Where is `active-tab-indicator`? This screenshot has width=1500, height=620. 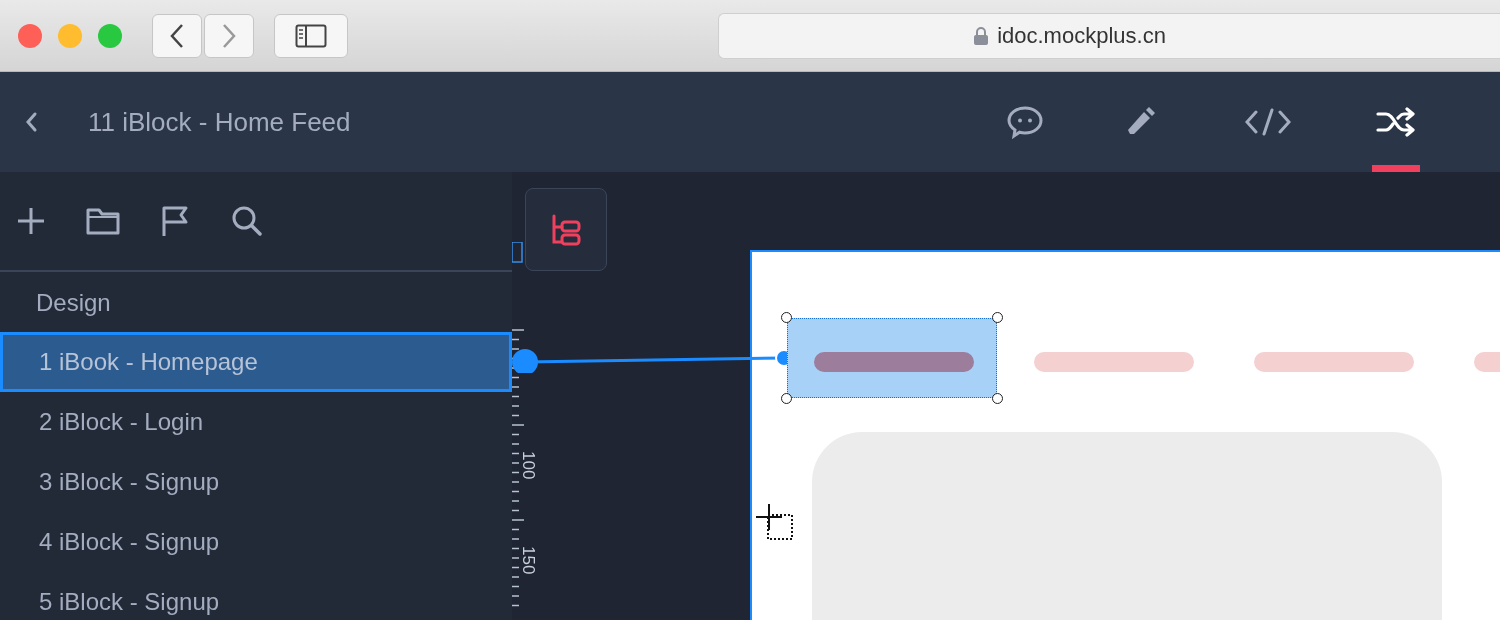
active-tab-indicator is located at coordinates (1396, 168).